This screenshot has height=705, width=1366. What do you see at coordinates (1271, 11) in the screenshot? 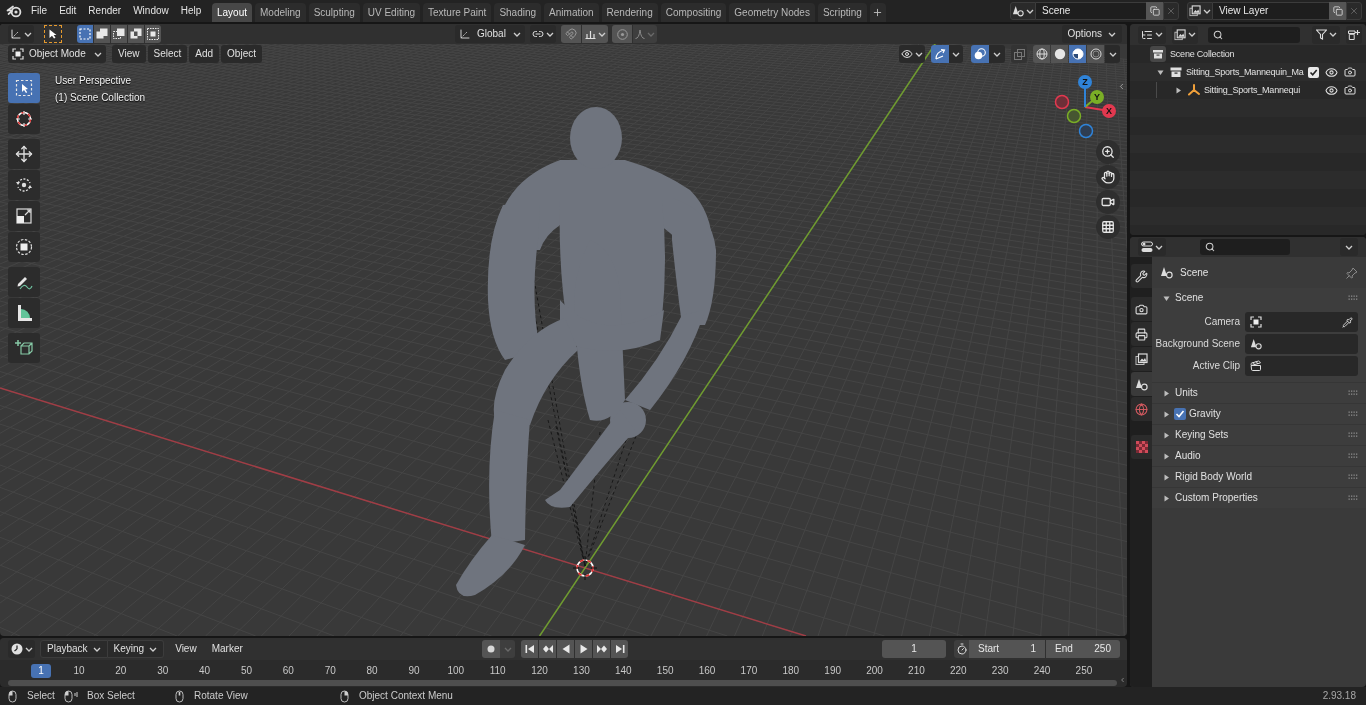
I see `view-layer-name-field: View Layer` at bounding box center [1271, 11].